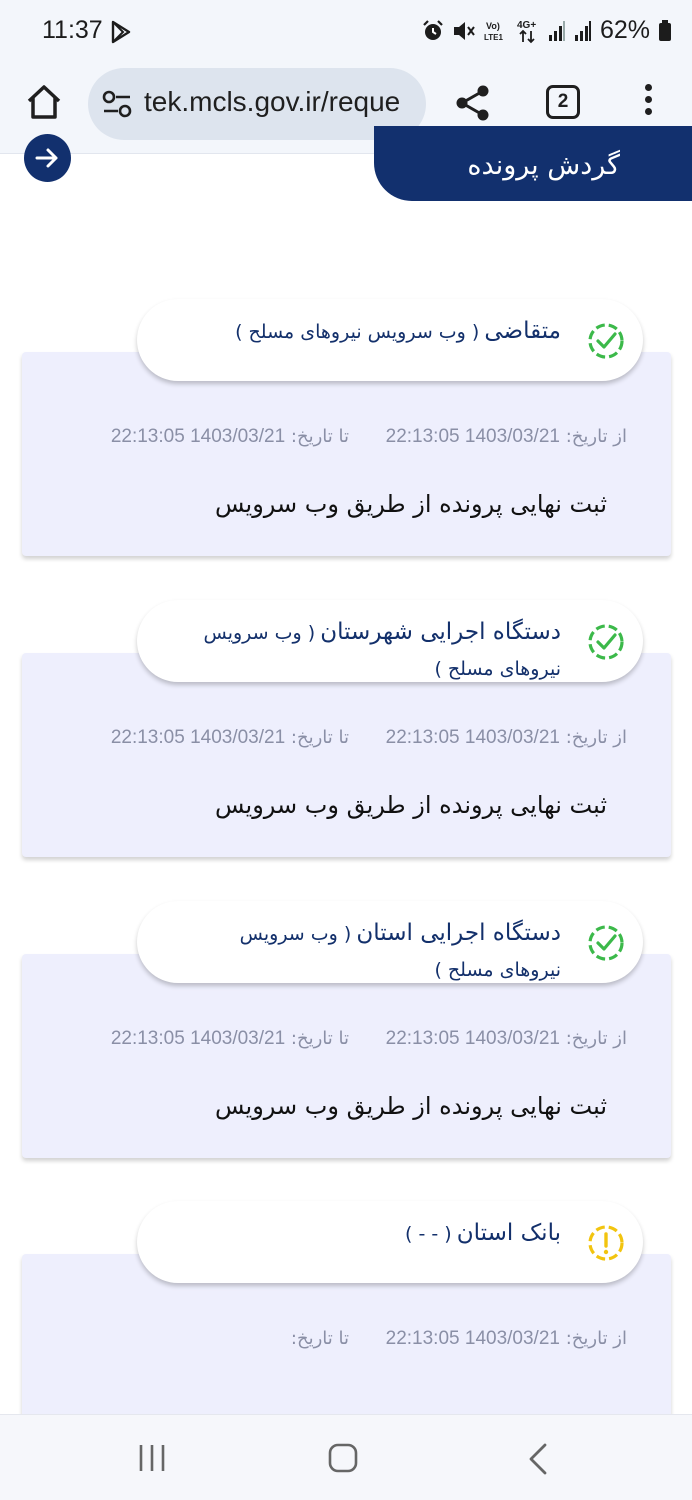  Describe the element at coordinates (526, 25) in the screenshot. I see `svg-text: 4G+` at that location.